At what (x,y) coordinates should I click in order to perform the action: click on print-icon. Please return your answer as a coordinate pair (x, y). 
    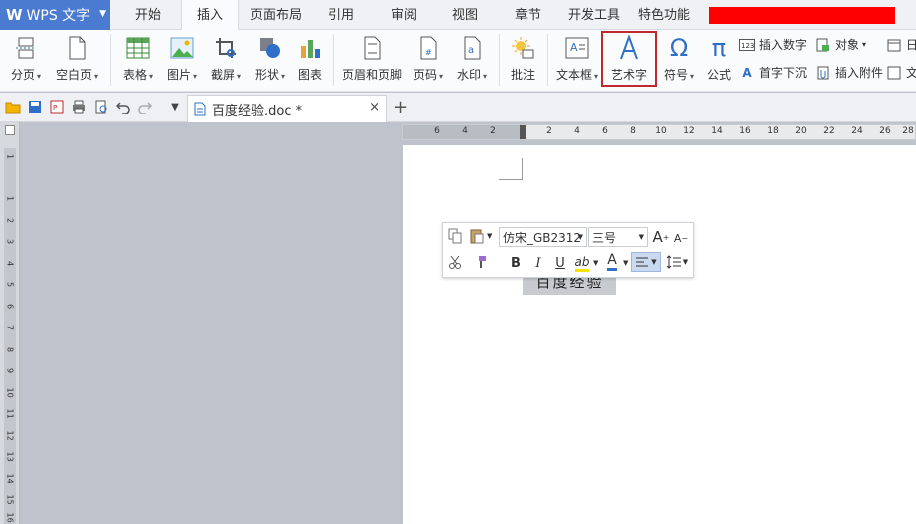
    Looking at the image, I should click on (79, 107).